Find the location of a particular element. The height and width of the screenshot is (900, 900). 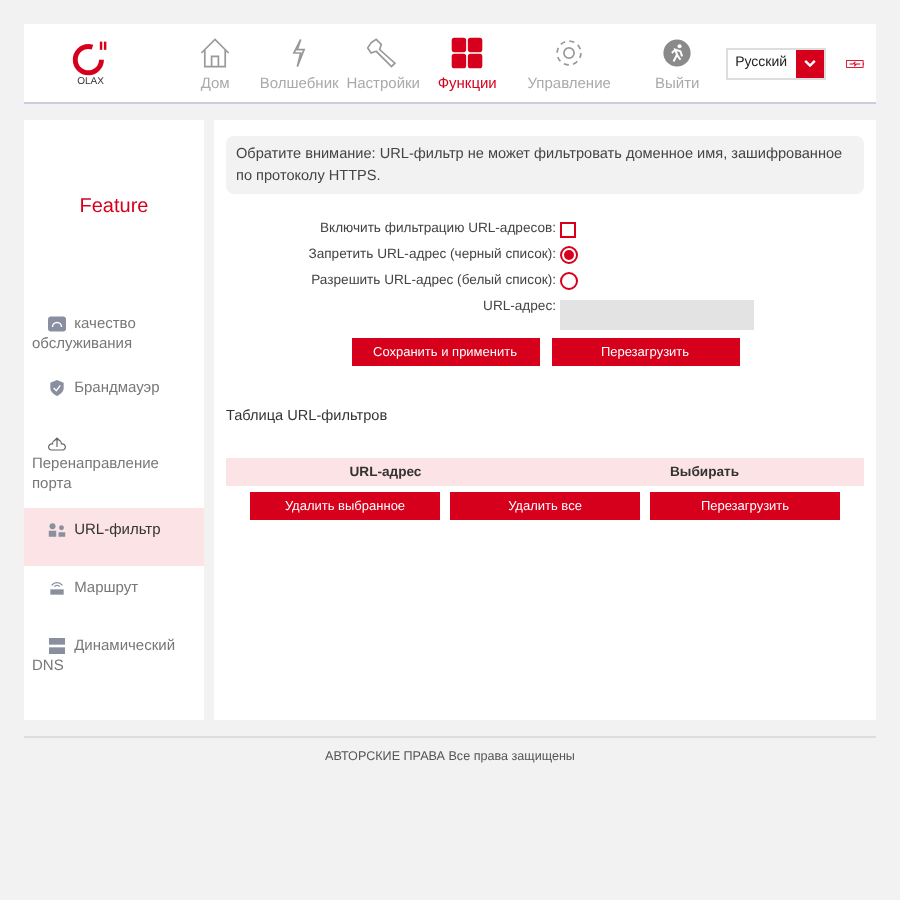

sidebar-title: Feature is located at coordinates (114, 207).